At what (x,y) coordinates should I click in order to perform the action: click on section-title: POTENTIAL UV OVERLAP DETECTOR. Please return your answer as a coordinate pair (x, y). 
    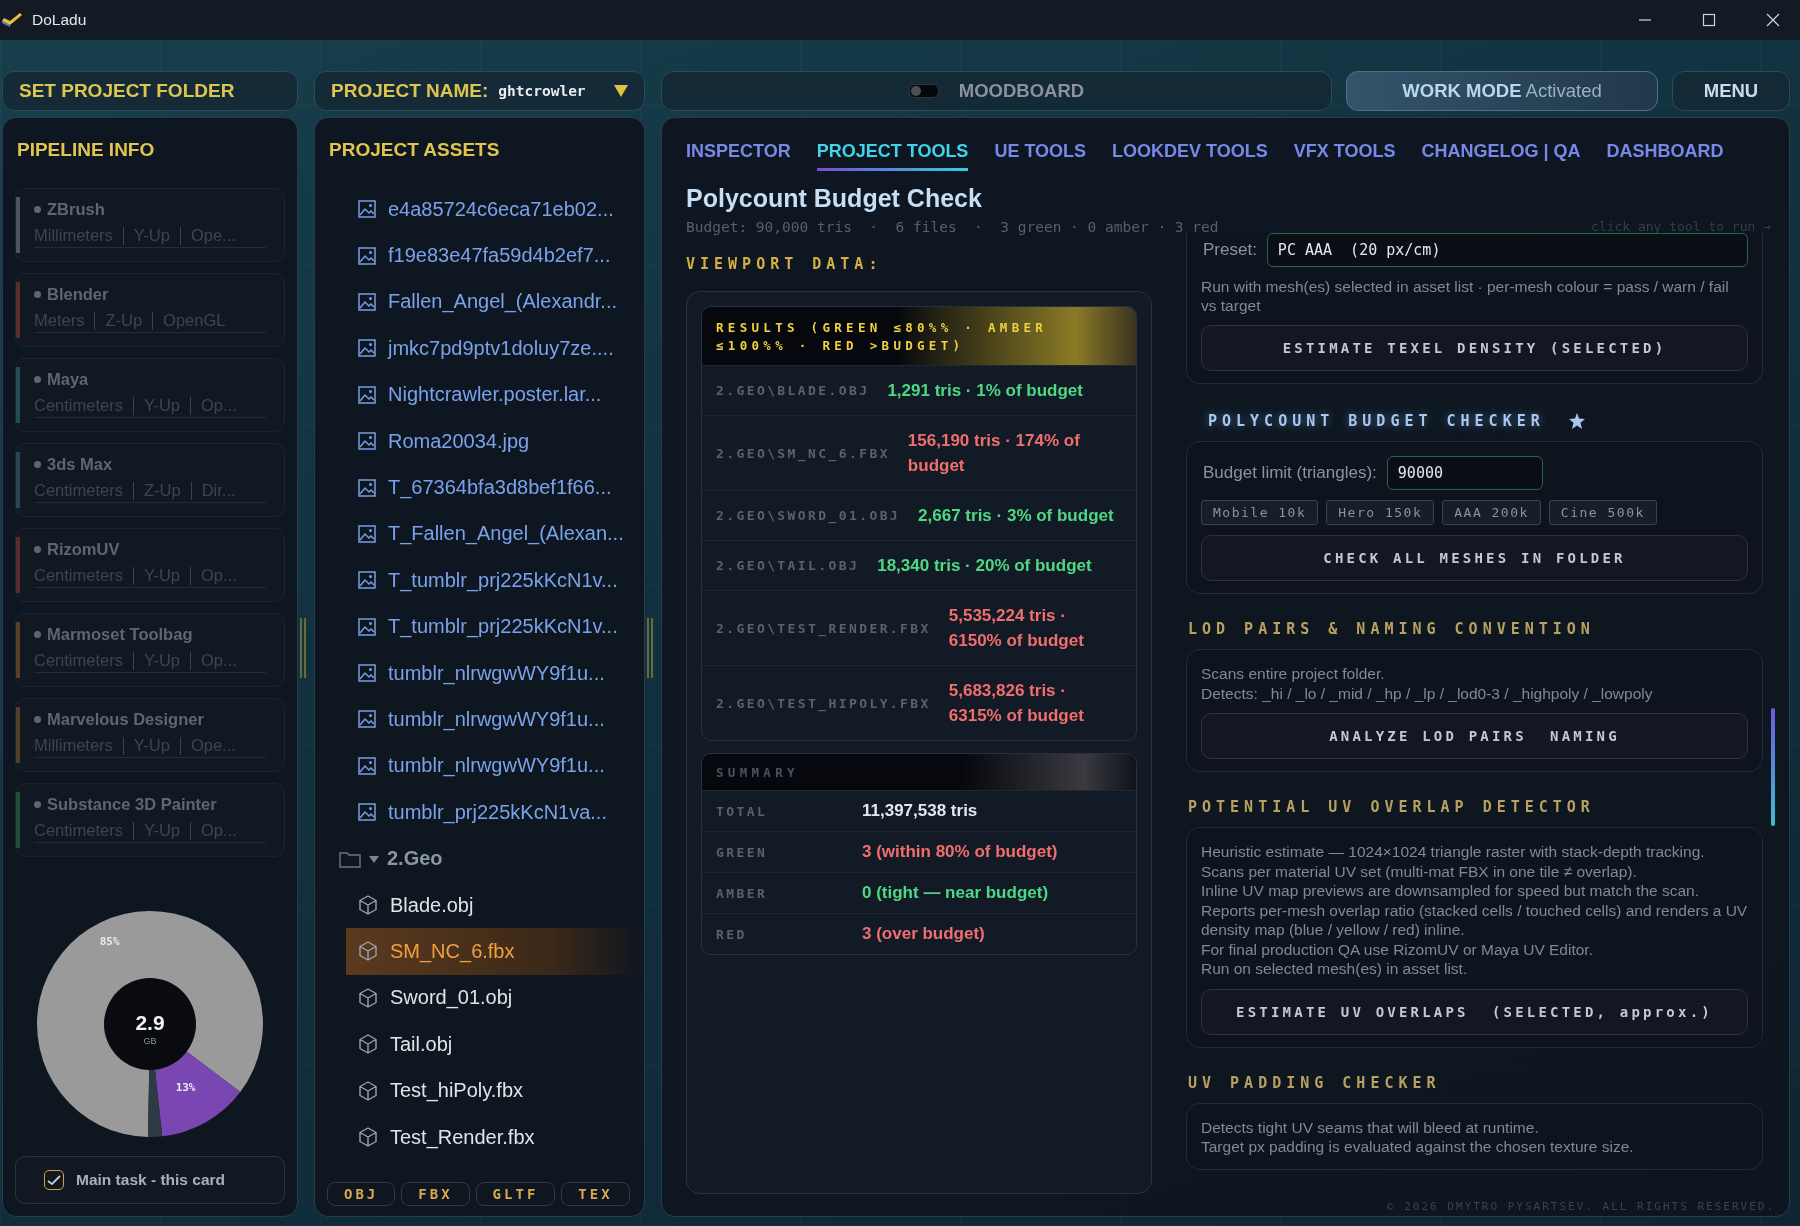
    Looking at the image, I should click on (1391, 807).